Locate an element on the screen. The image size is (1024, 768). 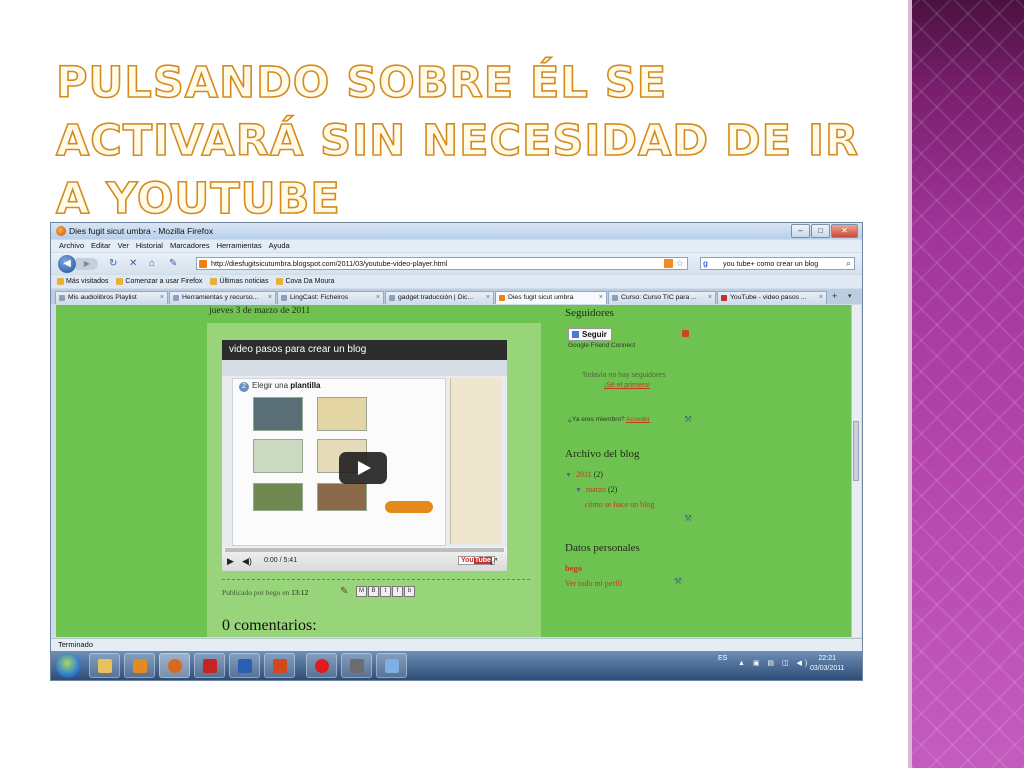
taskbar-vodafone is located at coordinates (321, 665).